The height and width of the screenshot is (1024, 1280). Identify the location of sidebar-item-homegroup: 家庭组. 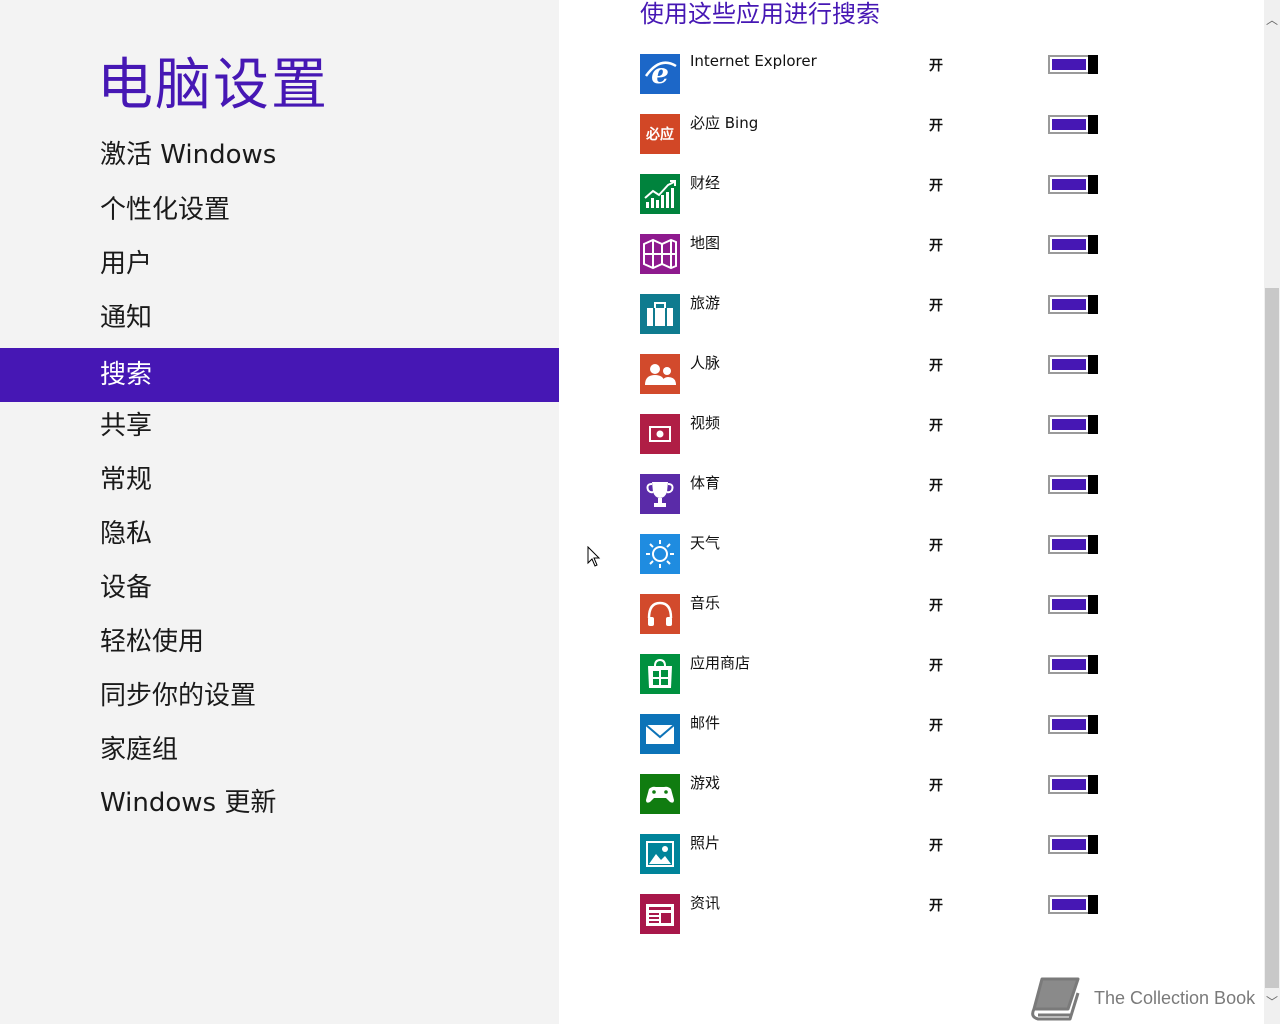
(279, 750).